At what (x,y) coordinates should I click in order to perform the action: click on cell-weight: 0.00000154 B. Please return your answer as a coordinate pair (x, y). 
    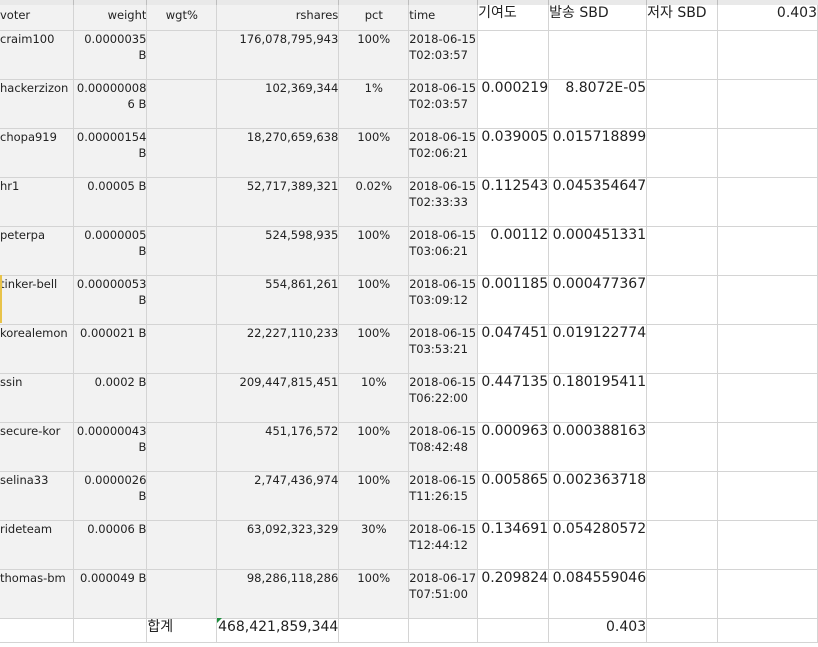
    Looking at the image, I should click on (110, 153).